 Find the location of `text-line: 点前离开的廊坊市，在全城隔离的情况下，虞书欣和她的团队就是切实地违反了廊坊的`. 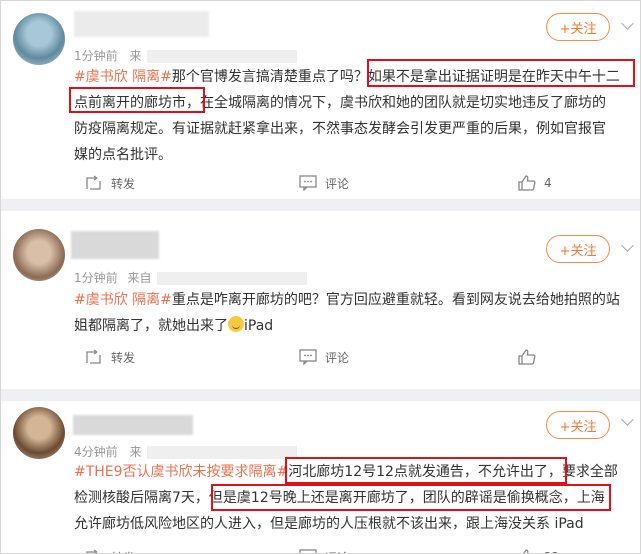

text-line: 点前离开的廊坊市，在全城隔离的情况下，虞书欣和她的团队就是切实地违反了廊坊的 is located at coordinates (340, 103).